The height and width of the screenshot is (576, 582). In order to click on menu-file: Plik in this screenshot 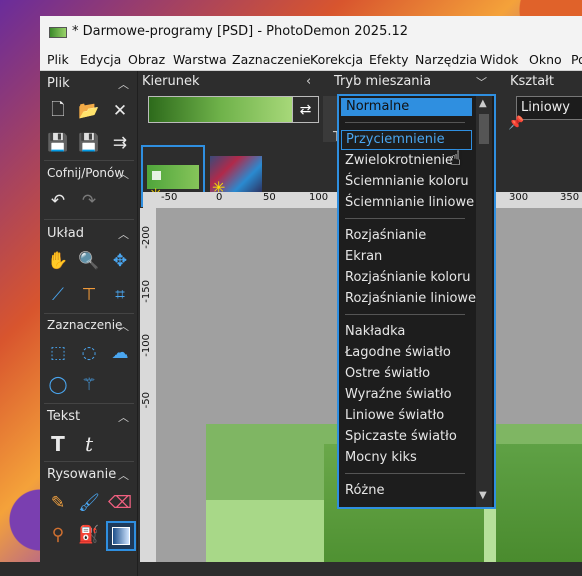, I will do `click(58, 59)`.